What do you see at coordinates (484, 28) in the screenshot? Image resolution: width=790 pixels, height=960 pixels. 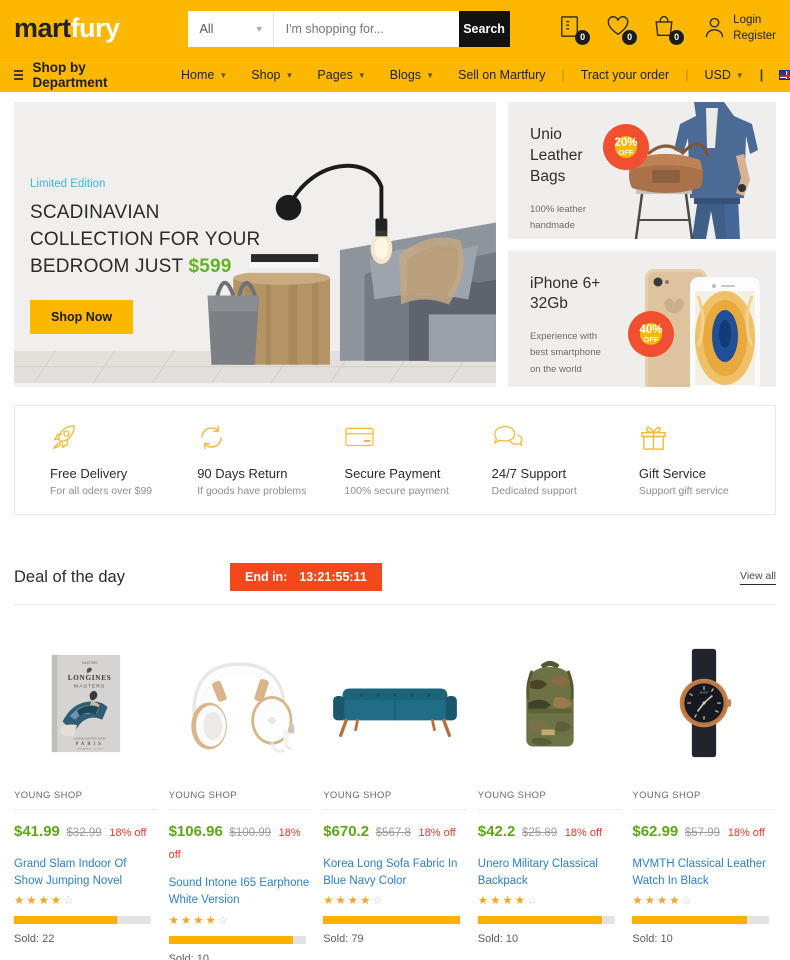 I see `search-button: Search` at bounding box center [484, 28].